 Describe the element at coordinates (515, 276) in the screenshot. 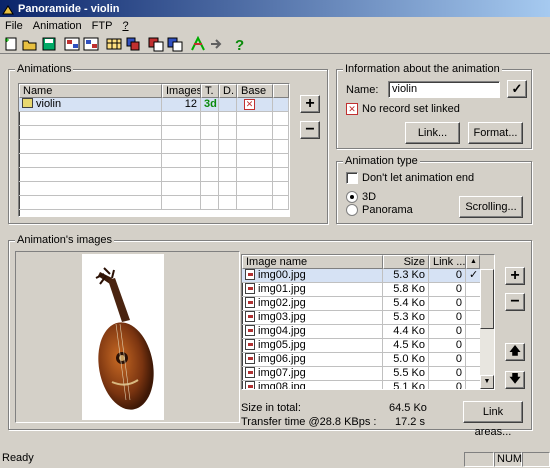

I see `add-image-button: +` at that location.